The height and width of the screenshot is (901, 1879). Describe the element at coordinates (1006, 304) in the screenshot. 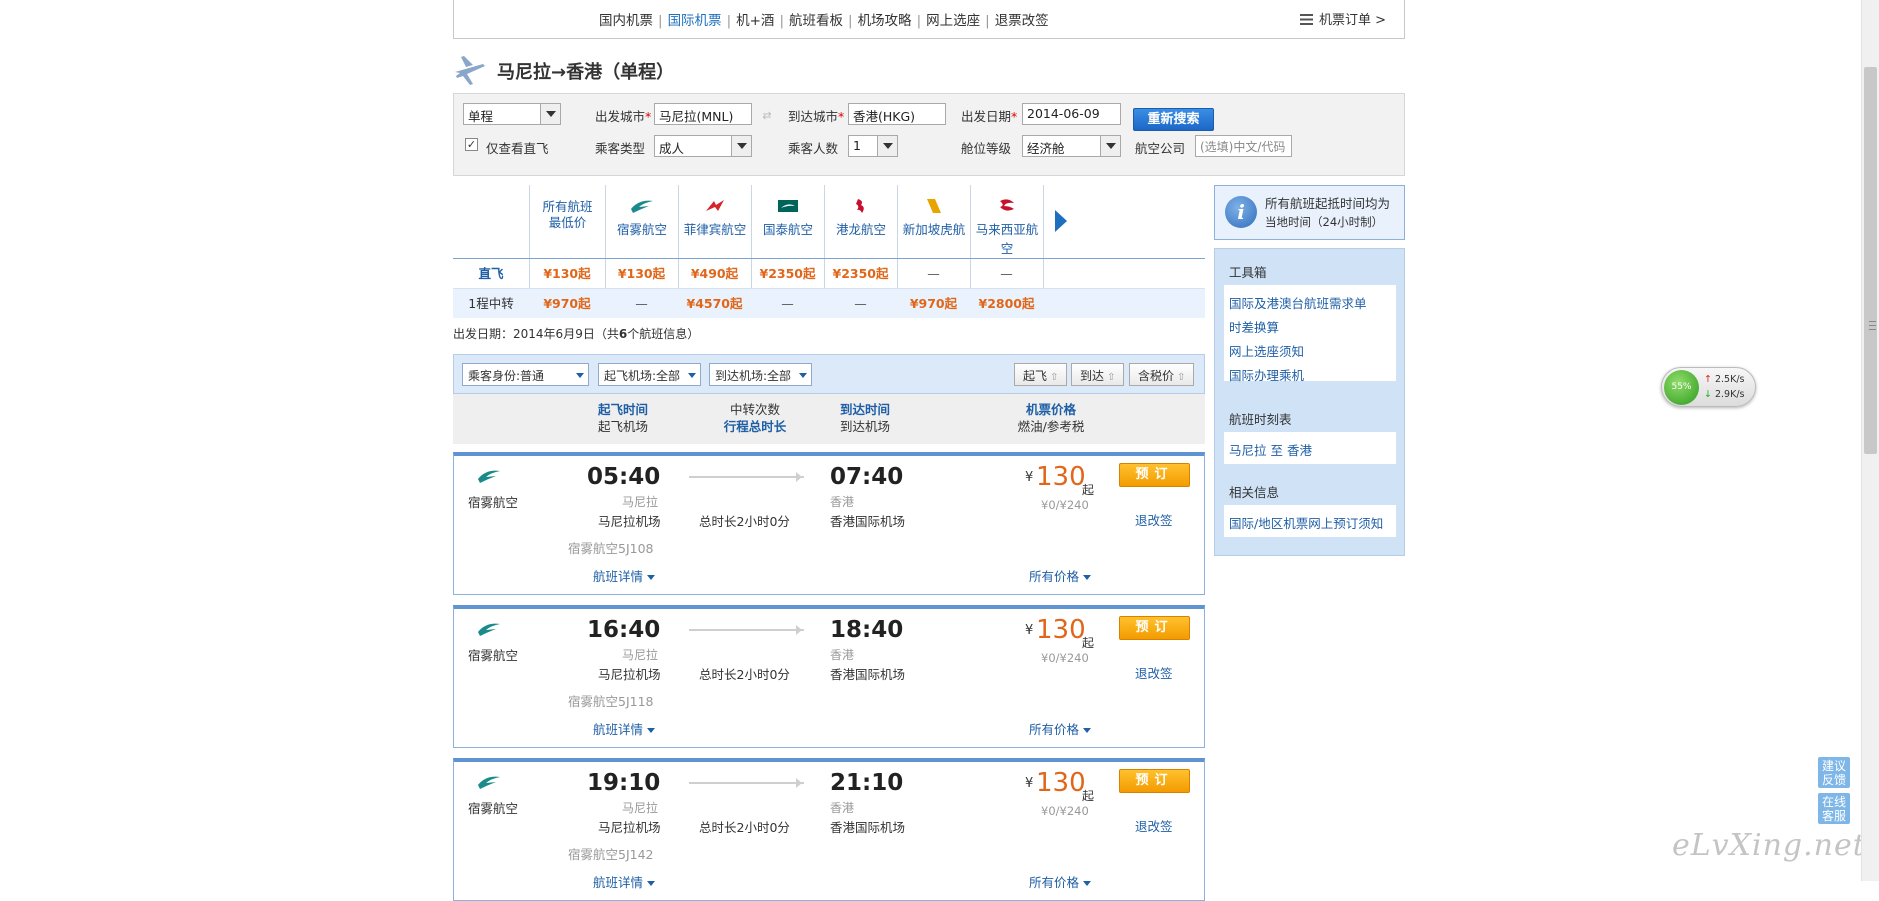

I see `matrix-price-cell: ¥2800起` at that location.